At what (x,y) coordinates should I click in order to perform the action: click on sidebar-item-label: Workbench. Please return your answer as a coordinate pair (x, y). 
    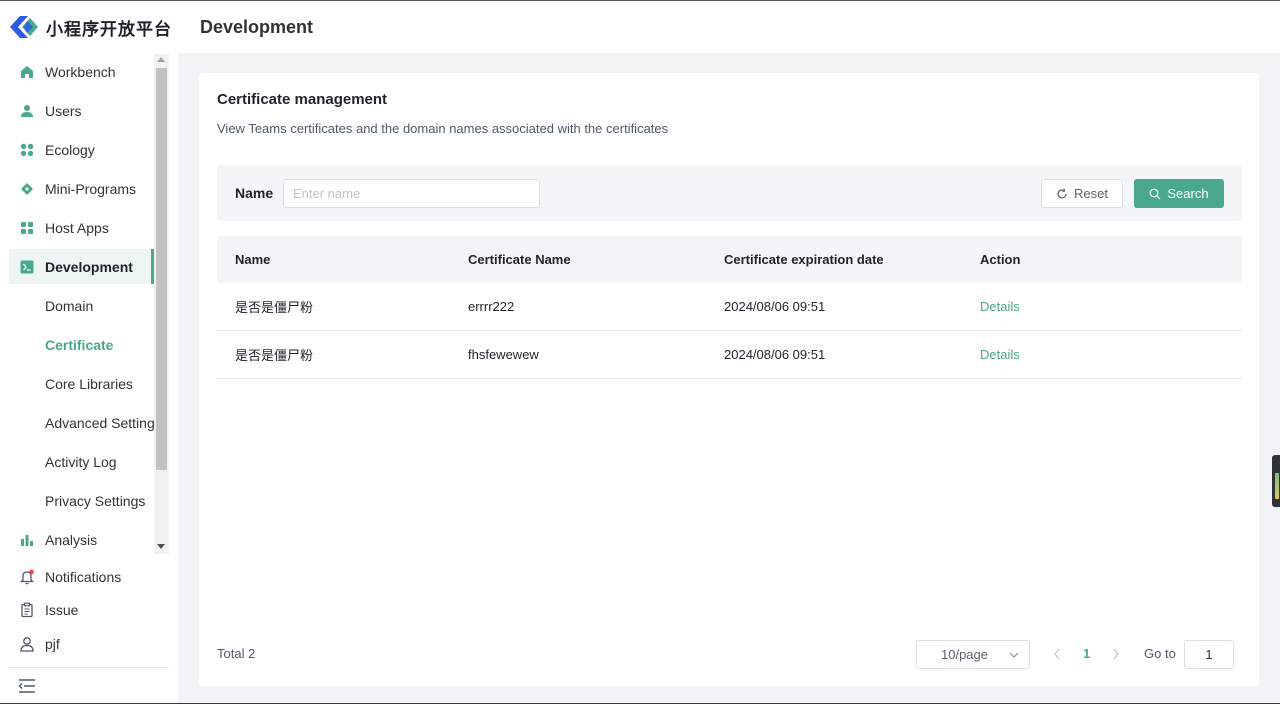
    Looking at the image, I should click on (80, 71).